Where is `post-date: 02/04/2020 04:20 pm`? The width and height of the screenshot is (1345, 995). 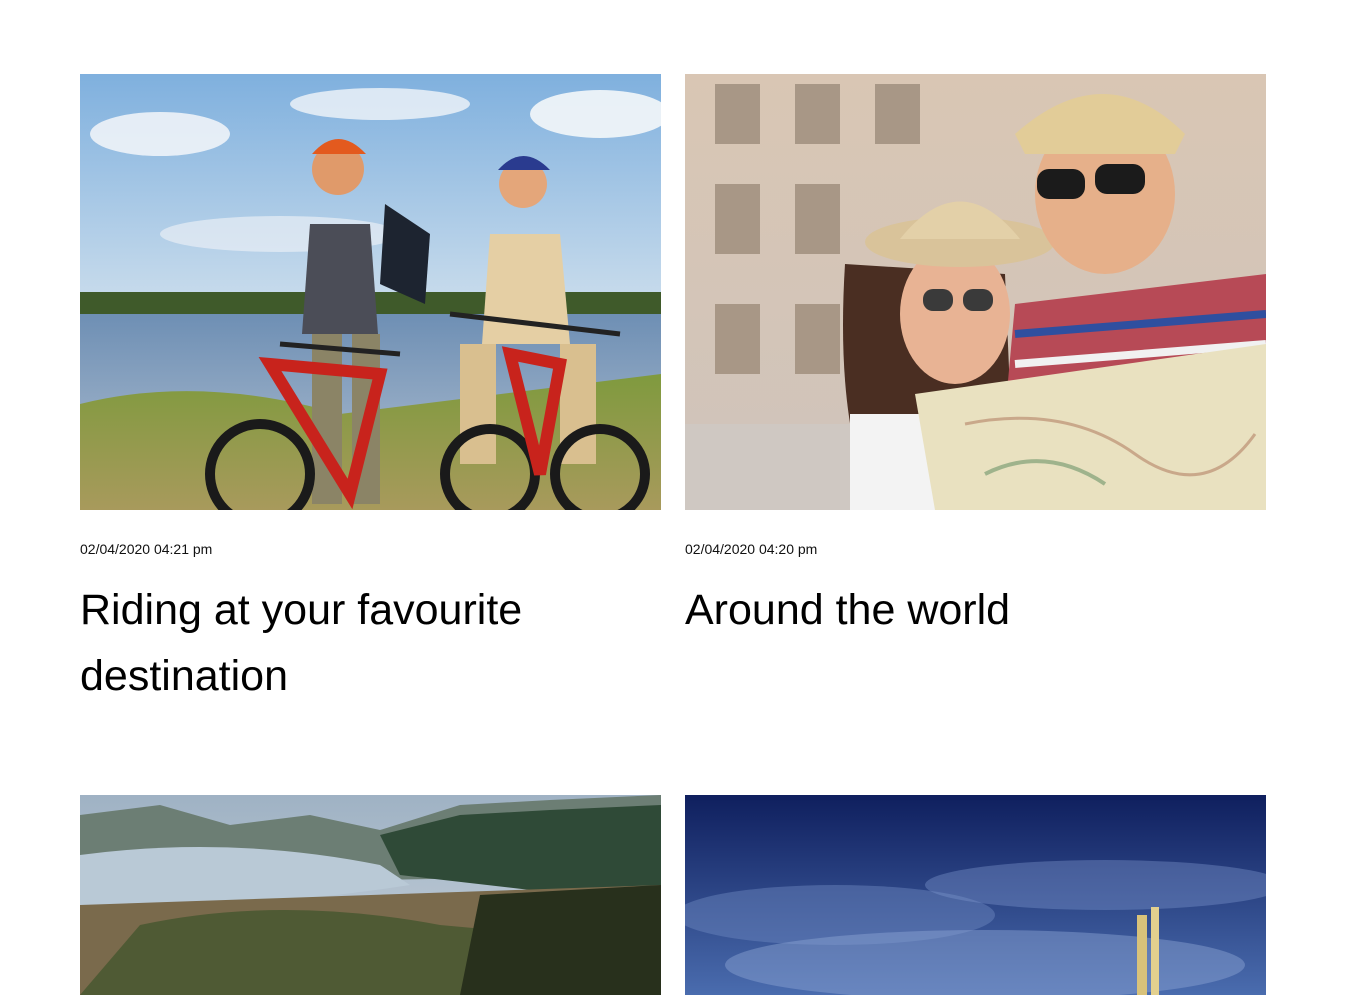 post-date: 02/04/2020 04:20 pm is located at coordinates (751, 549).